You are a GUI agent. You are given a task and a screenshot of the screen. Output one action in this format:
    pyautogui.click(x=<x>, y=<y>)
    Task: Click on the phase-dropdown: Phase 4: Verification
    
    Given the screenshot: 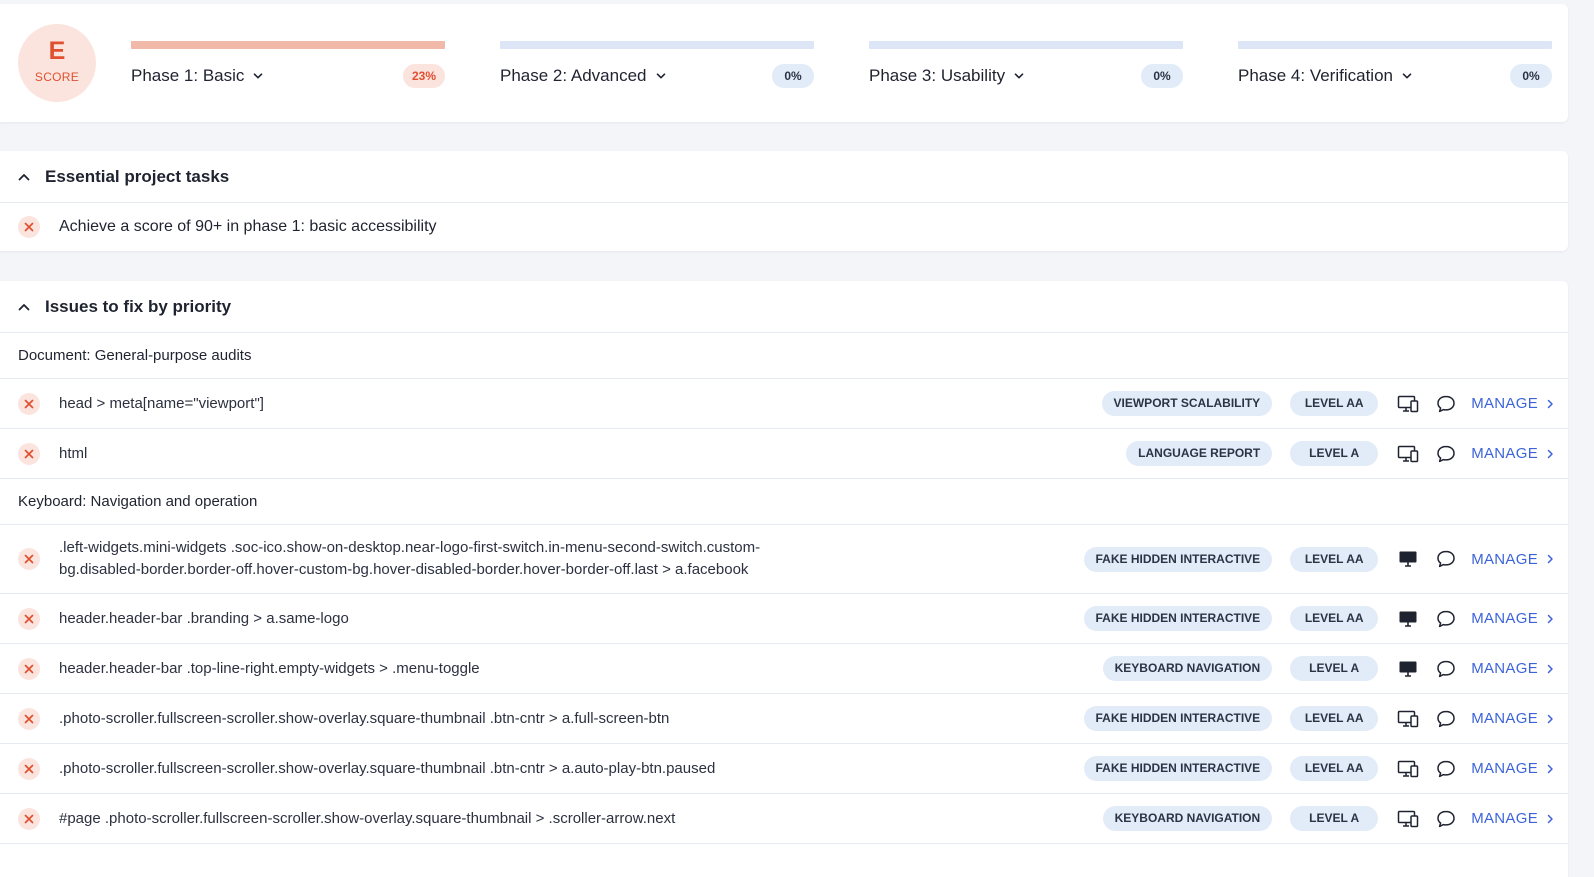 What is the action you would take?
    pyautogui.click(x=1325, y=76)
    